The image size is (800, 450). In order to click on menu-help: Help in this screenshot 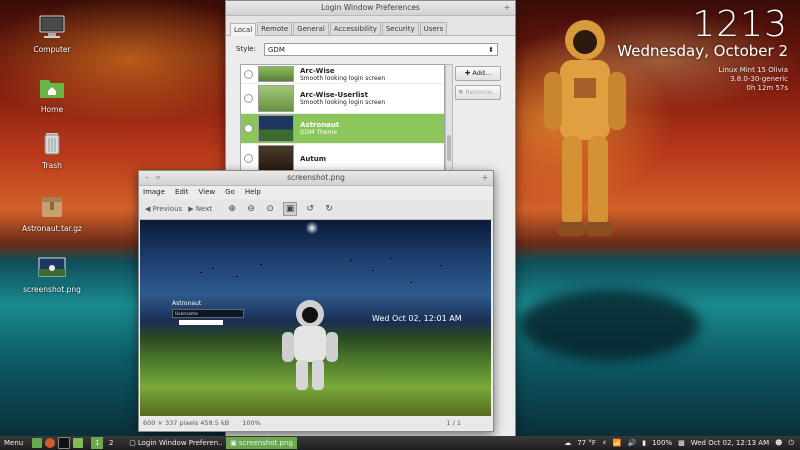, I will do `click(253, 192)`.